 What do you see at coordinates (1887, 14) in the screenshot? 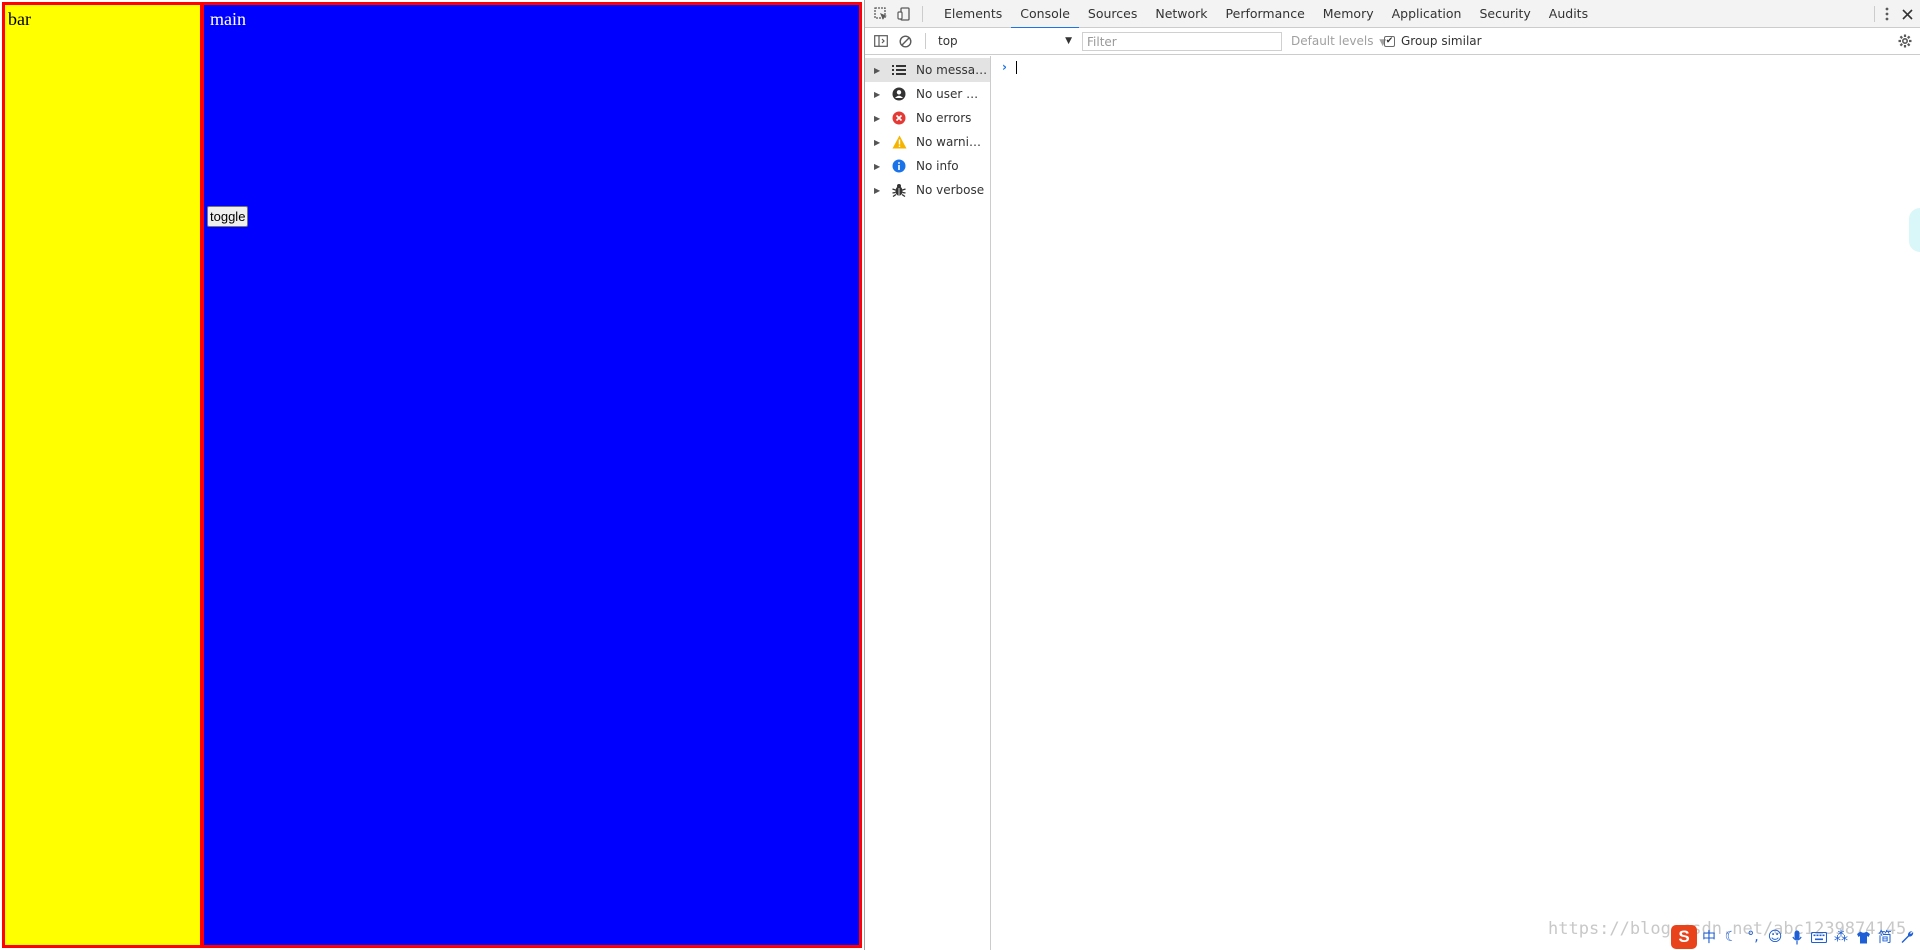
I see `more-options-icon` at bounding box center [1887, 14].